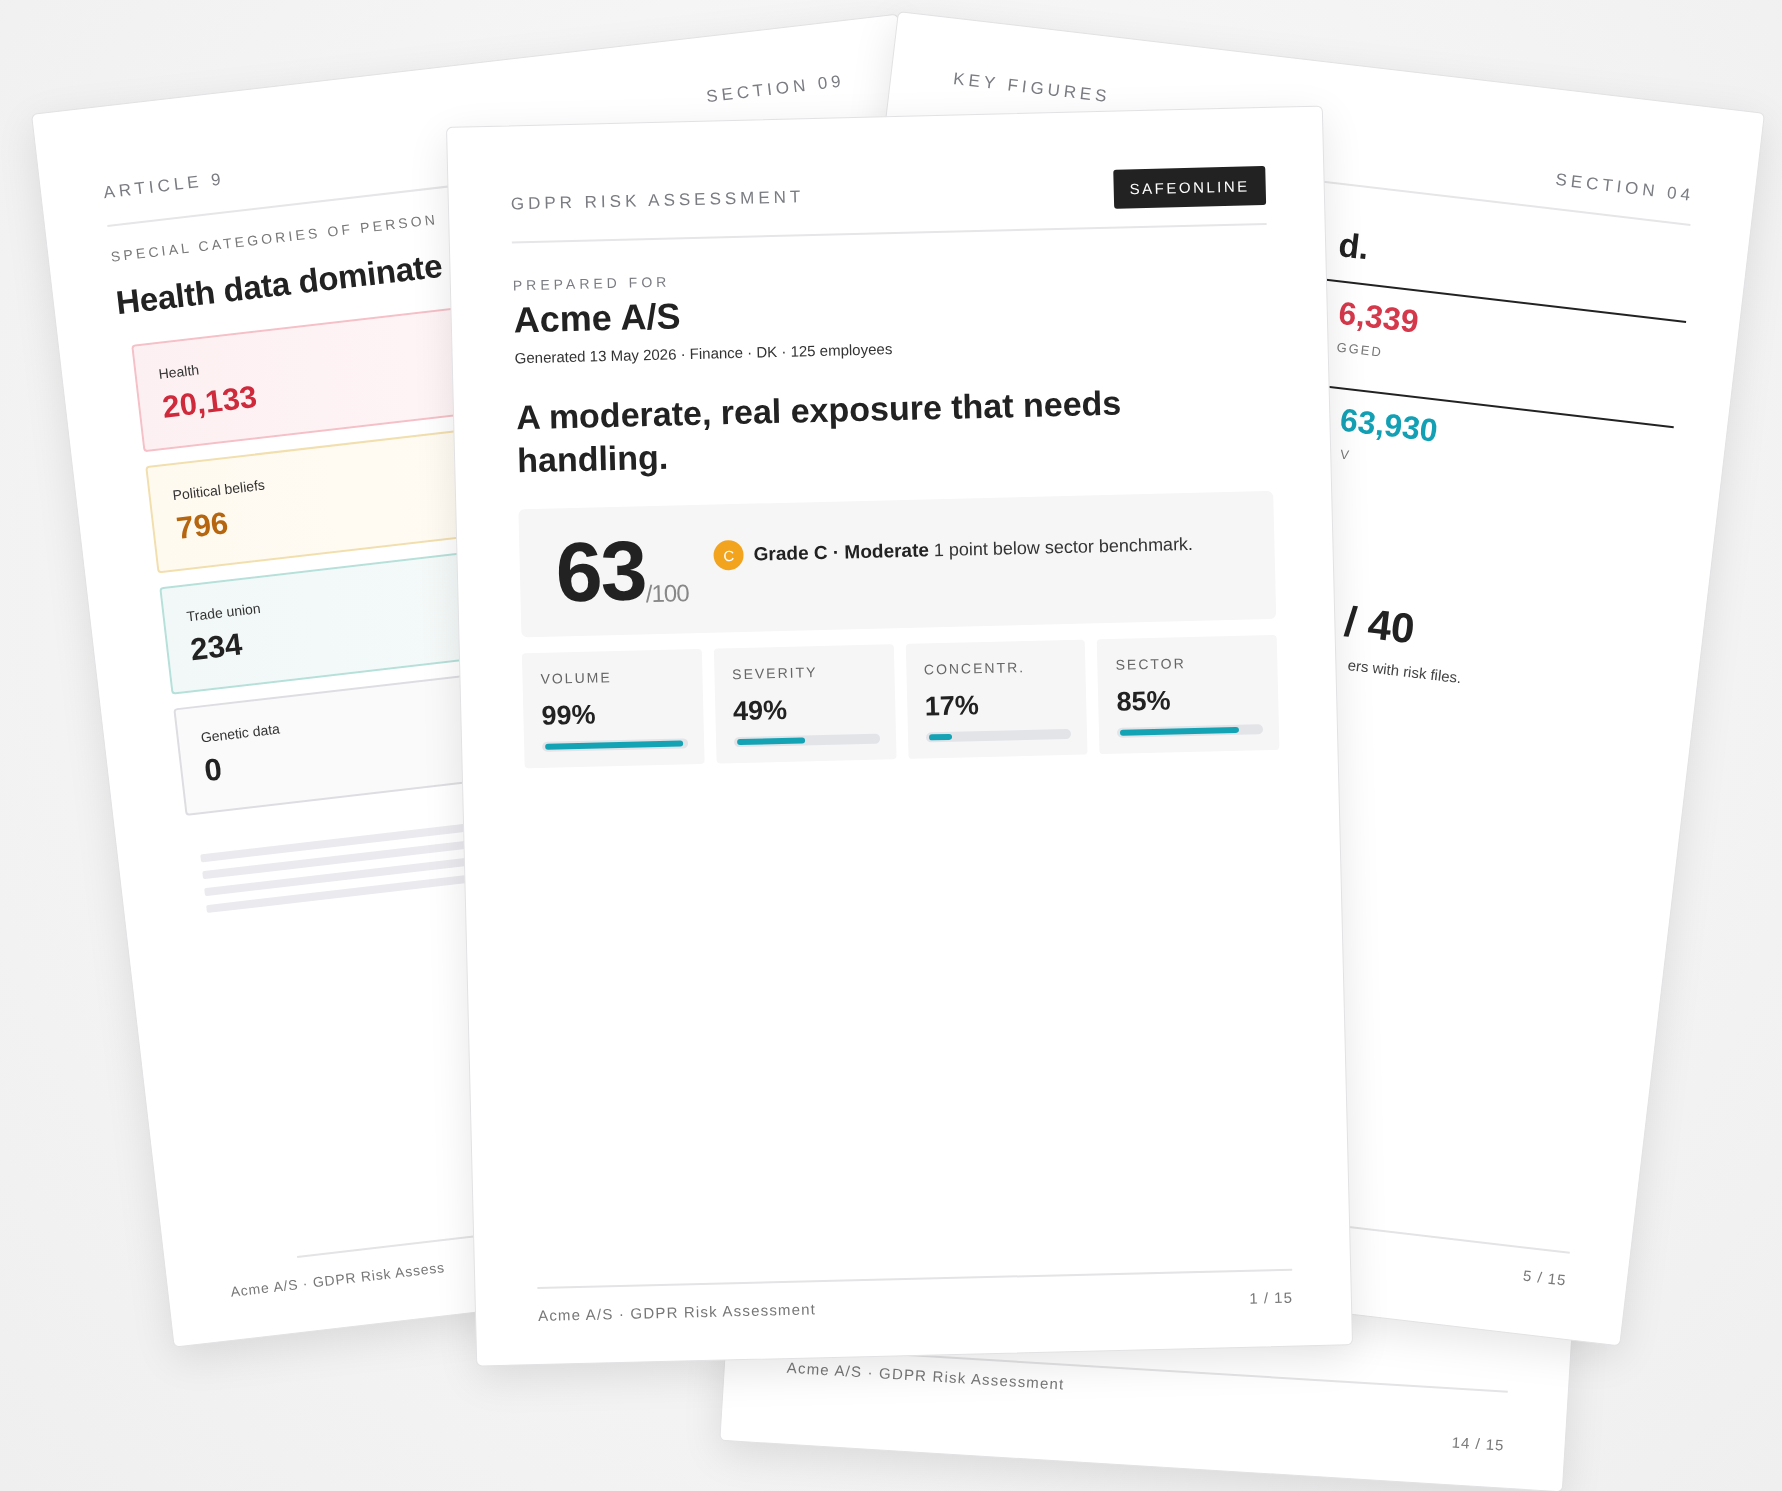  What do you see at coordinates (164, 186) in the screenshot?
I see `page-label: ARTICLE 9` at bounding box center [164, 186].